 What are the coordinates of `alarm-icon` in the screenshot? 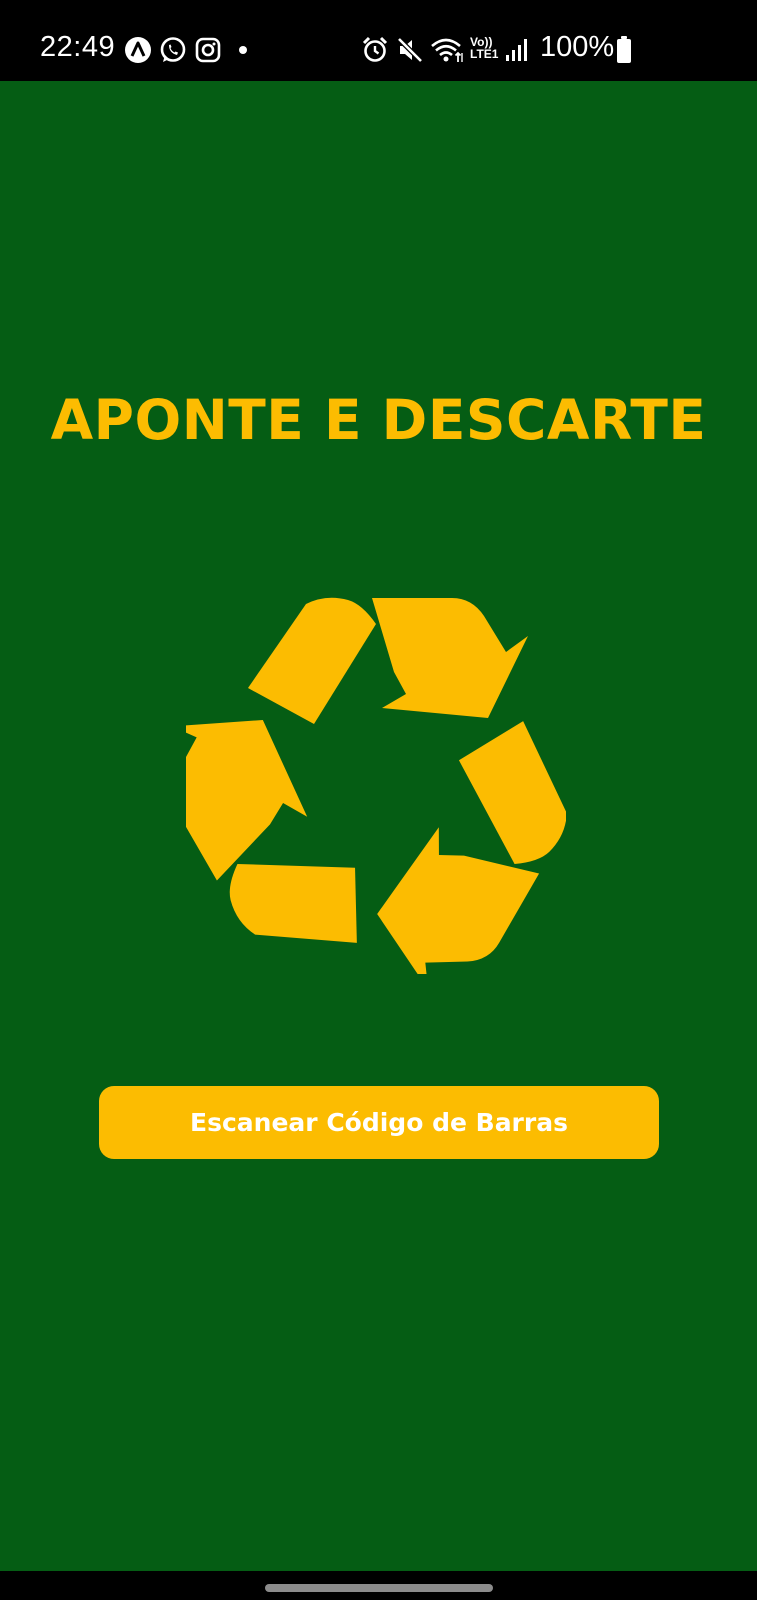 It's located at (375, 49).